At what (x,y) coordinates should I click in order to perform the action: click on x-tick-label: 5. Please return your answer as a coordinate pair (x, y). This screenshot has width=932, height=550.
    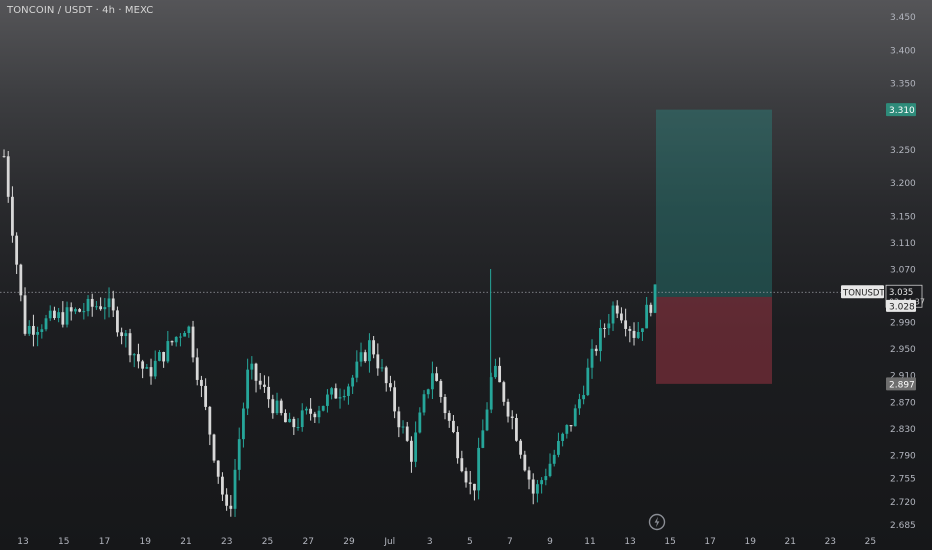
    Looking at the image, I should click on (470, 542).